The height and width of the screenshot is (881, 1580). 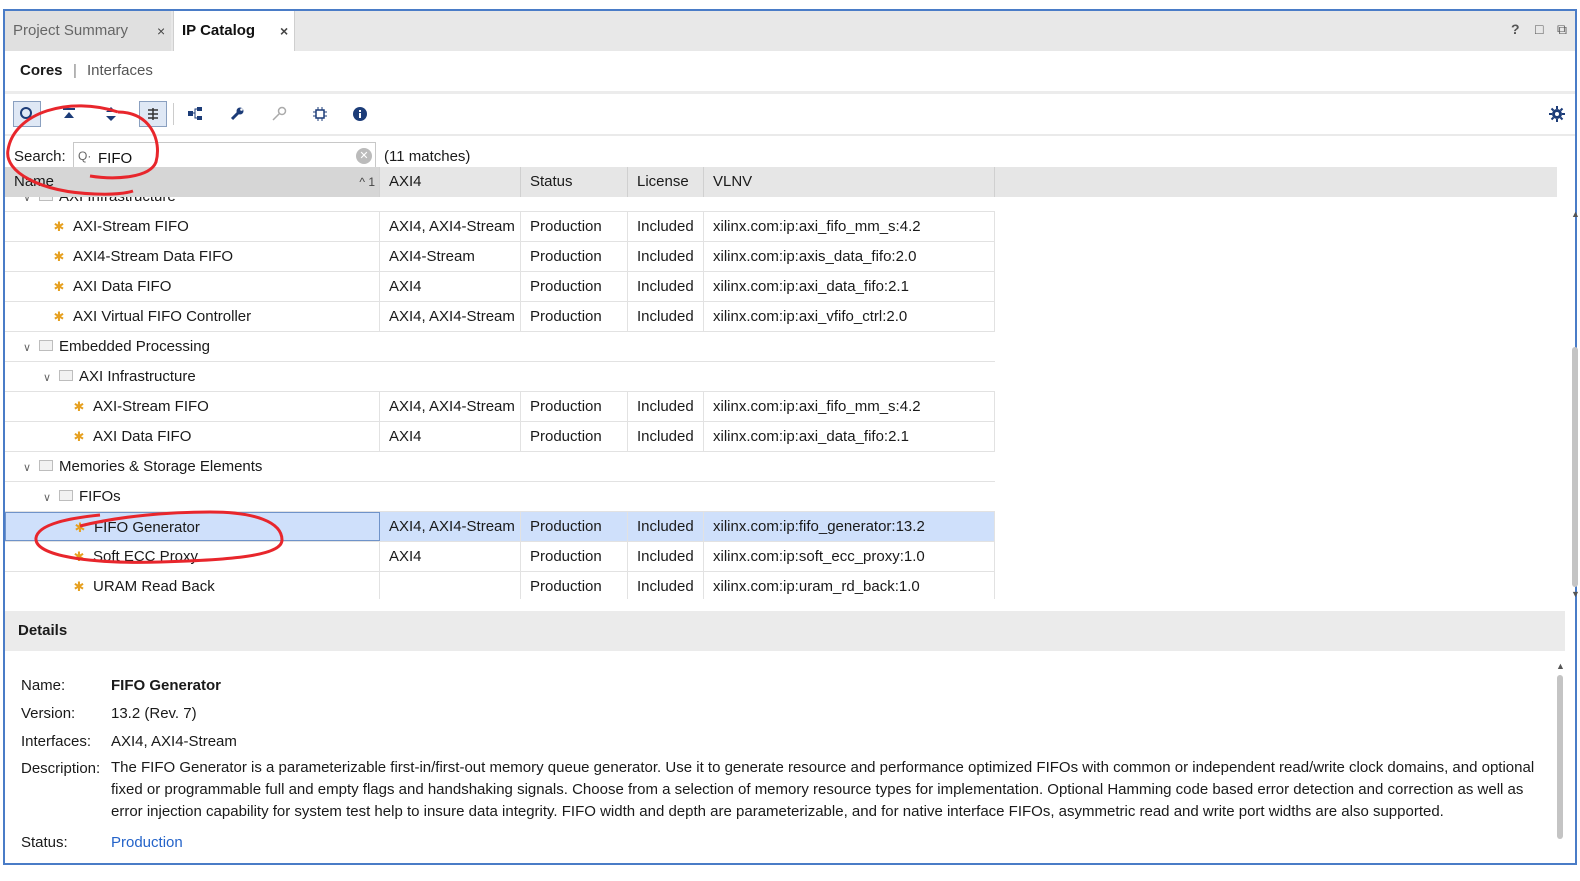 I want to click on toolbar, so click(x=790, y=115).